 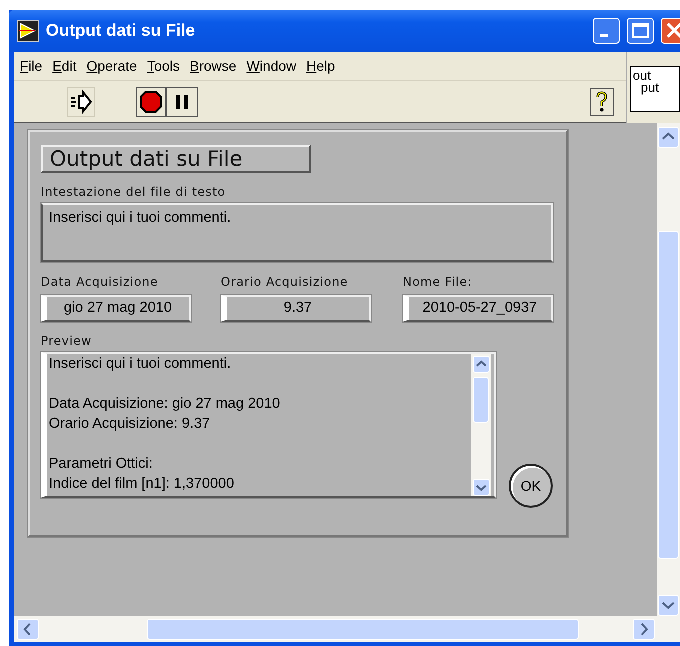 I want to click on ok-button: OK, so click(x=531, y=486).